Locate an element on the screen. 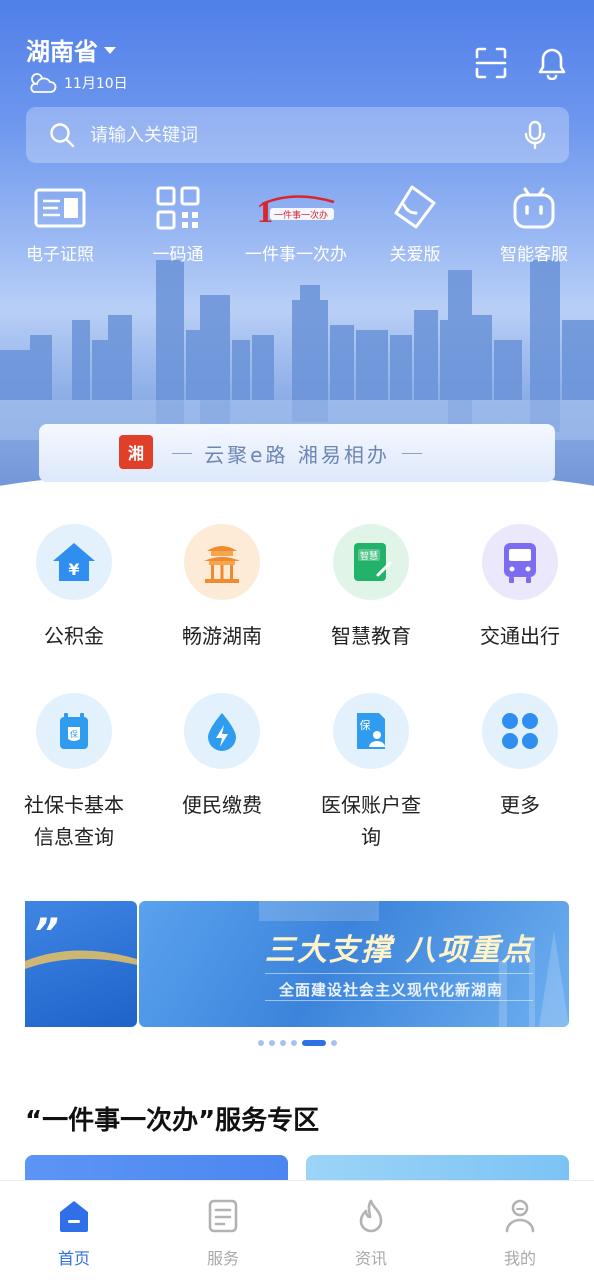  search-bar is located at coordinates (297, 135).